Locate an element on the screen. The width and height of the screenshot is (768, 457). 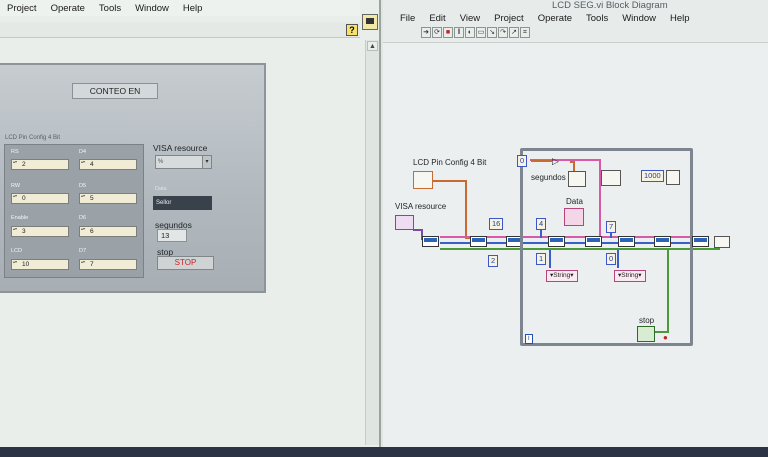
number-to-string-node is located at coordinates (611, 178).